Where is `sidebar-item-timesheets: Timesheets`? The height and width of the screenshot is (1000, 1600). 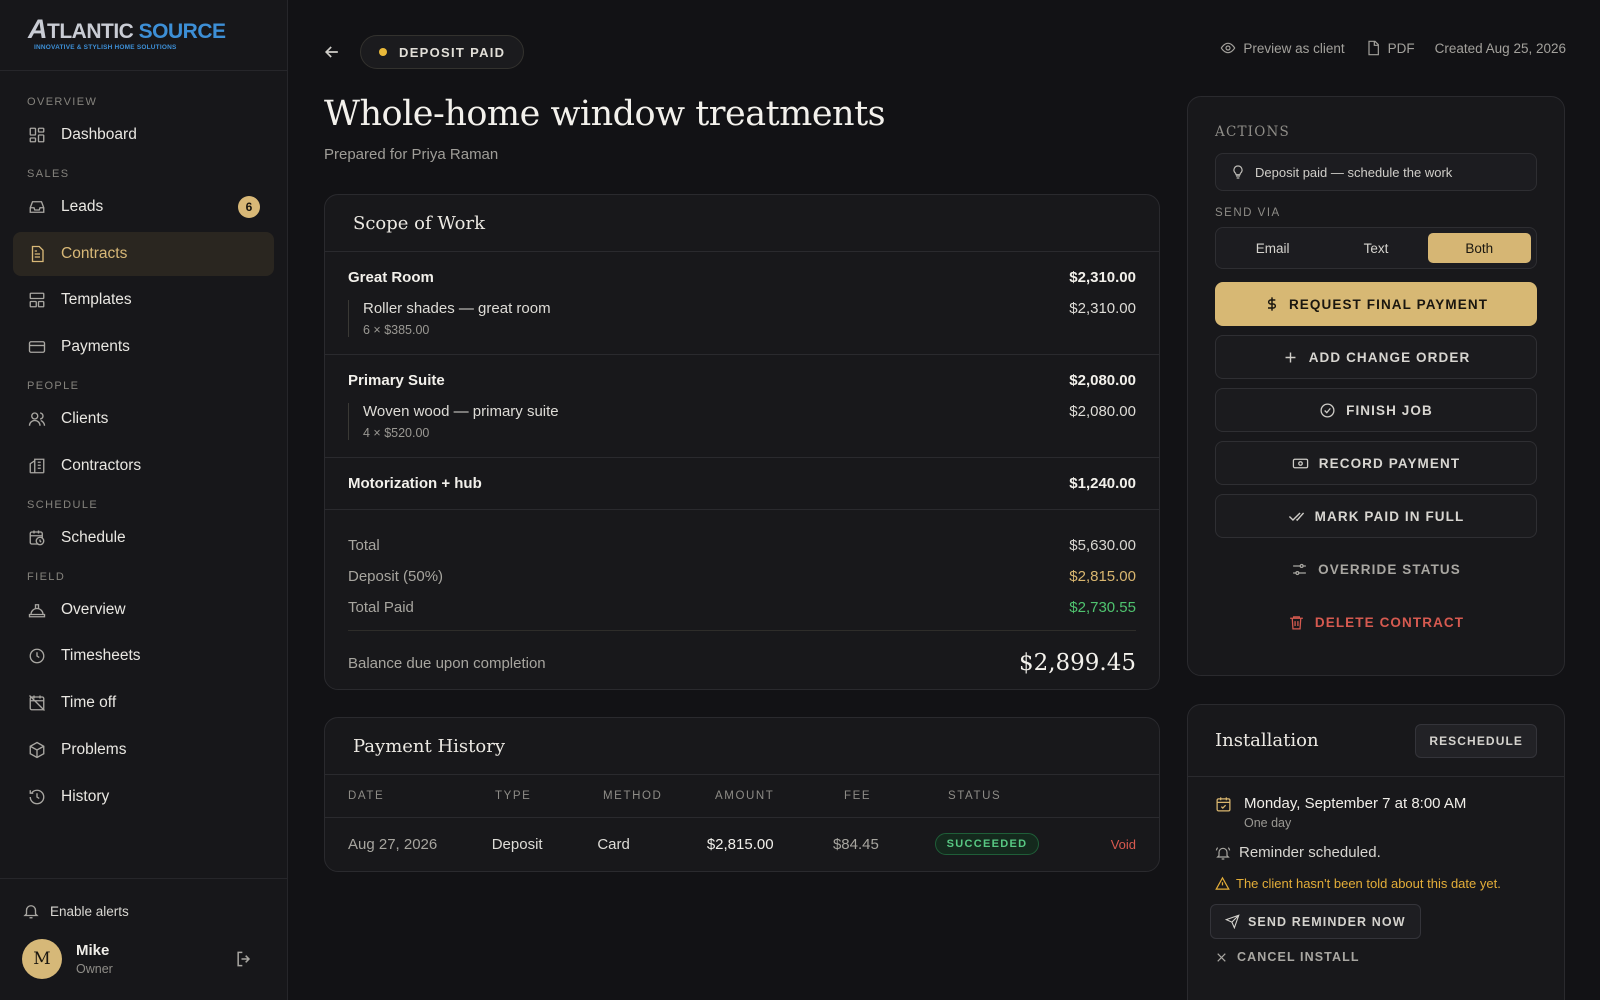
sidebar-item-timesheets: Timesheets is located at coordinates (143, 656).